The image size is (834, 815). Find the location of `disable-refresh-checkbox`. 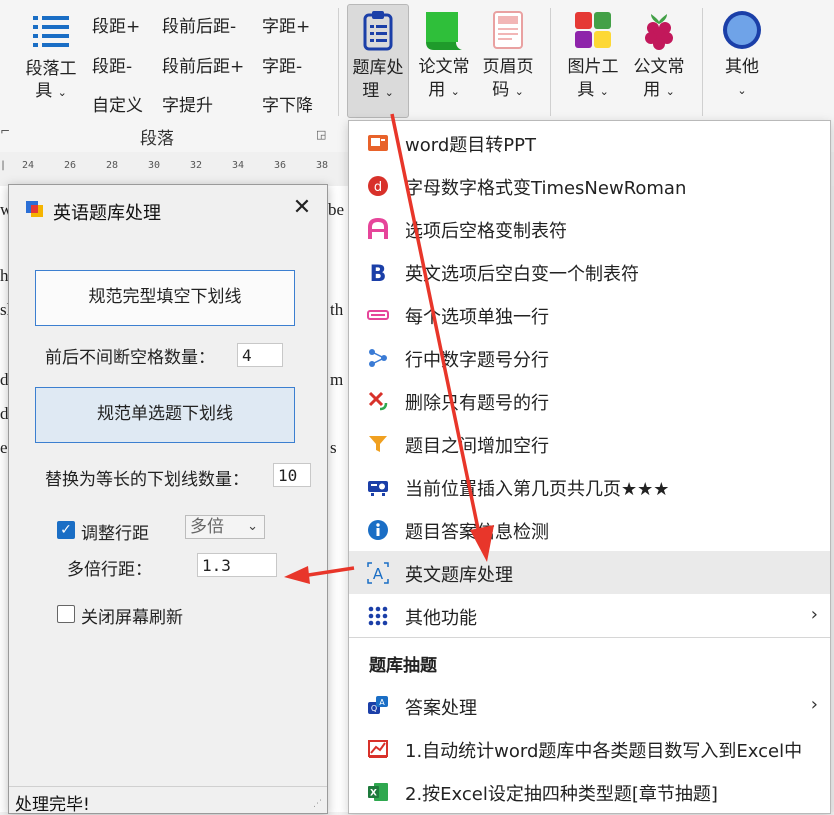

disable-refresh-checkbox is located at coordinates (66, 614).